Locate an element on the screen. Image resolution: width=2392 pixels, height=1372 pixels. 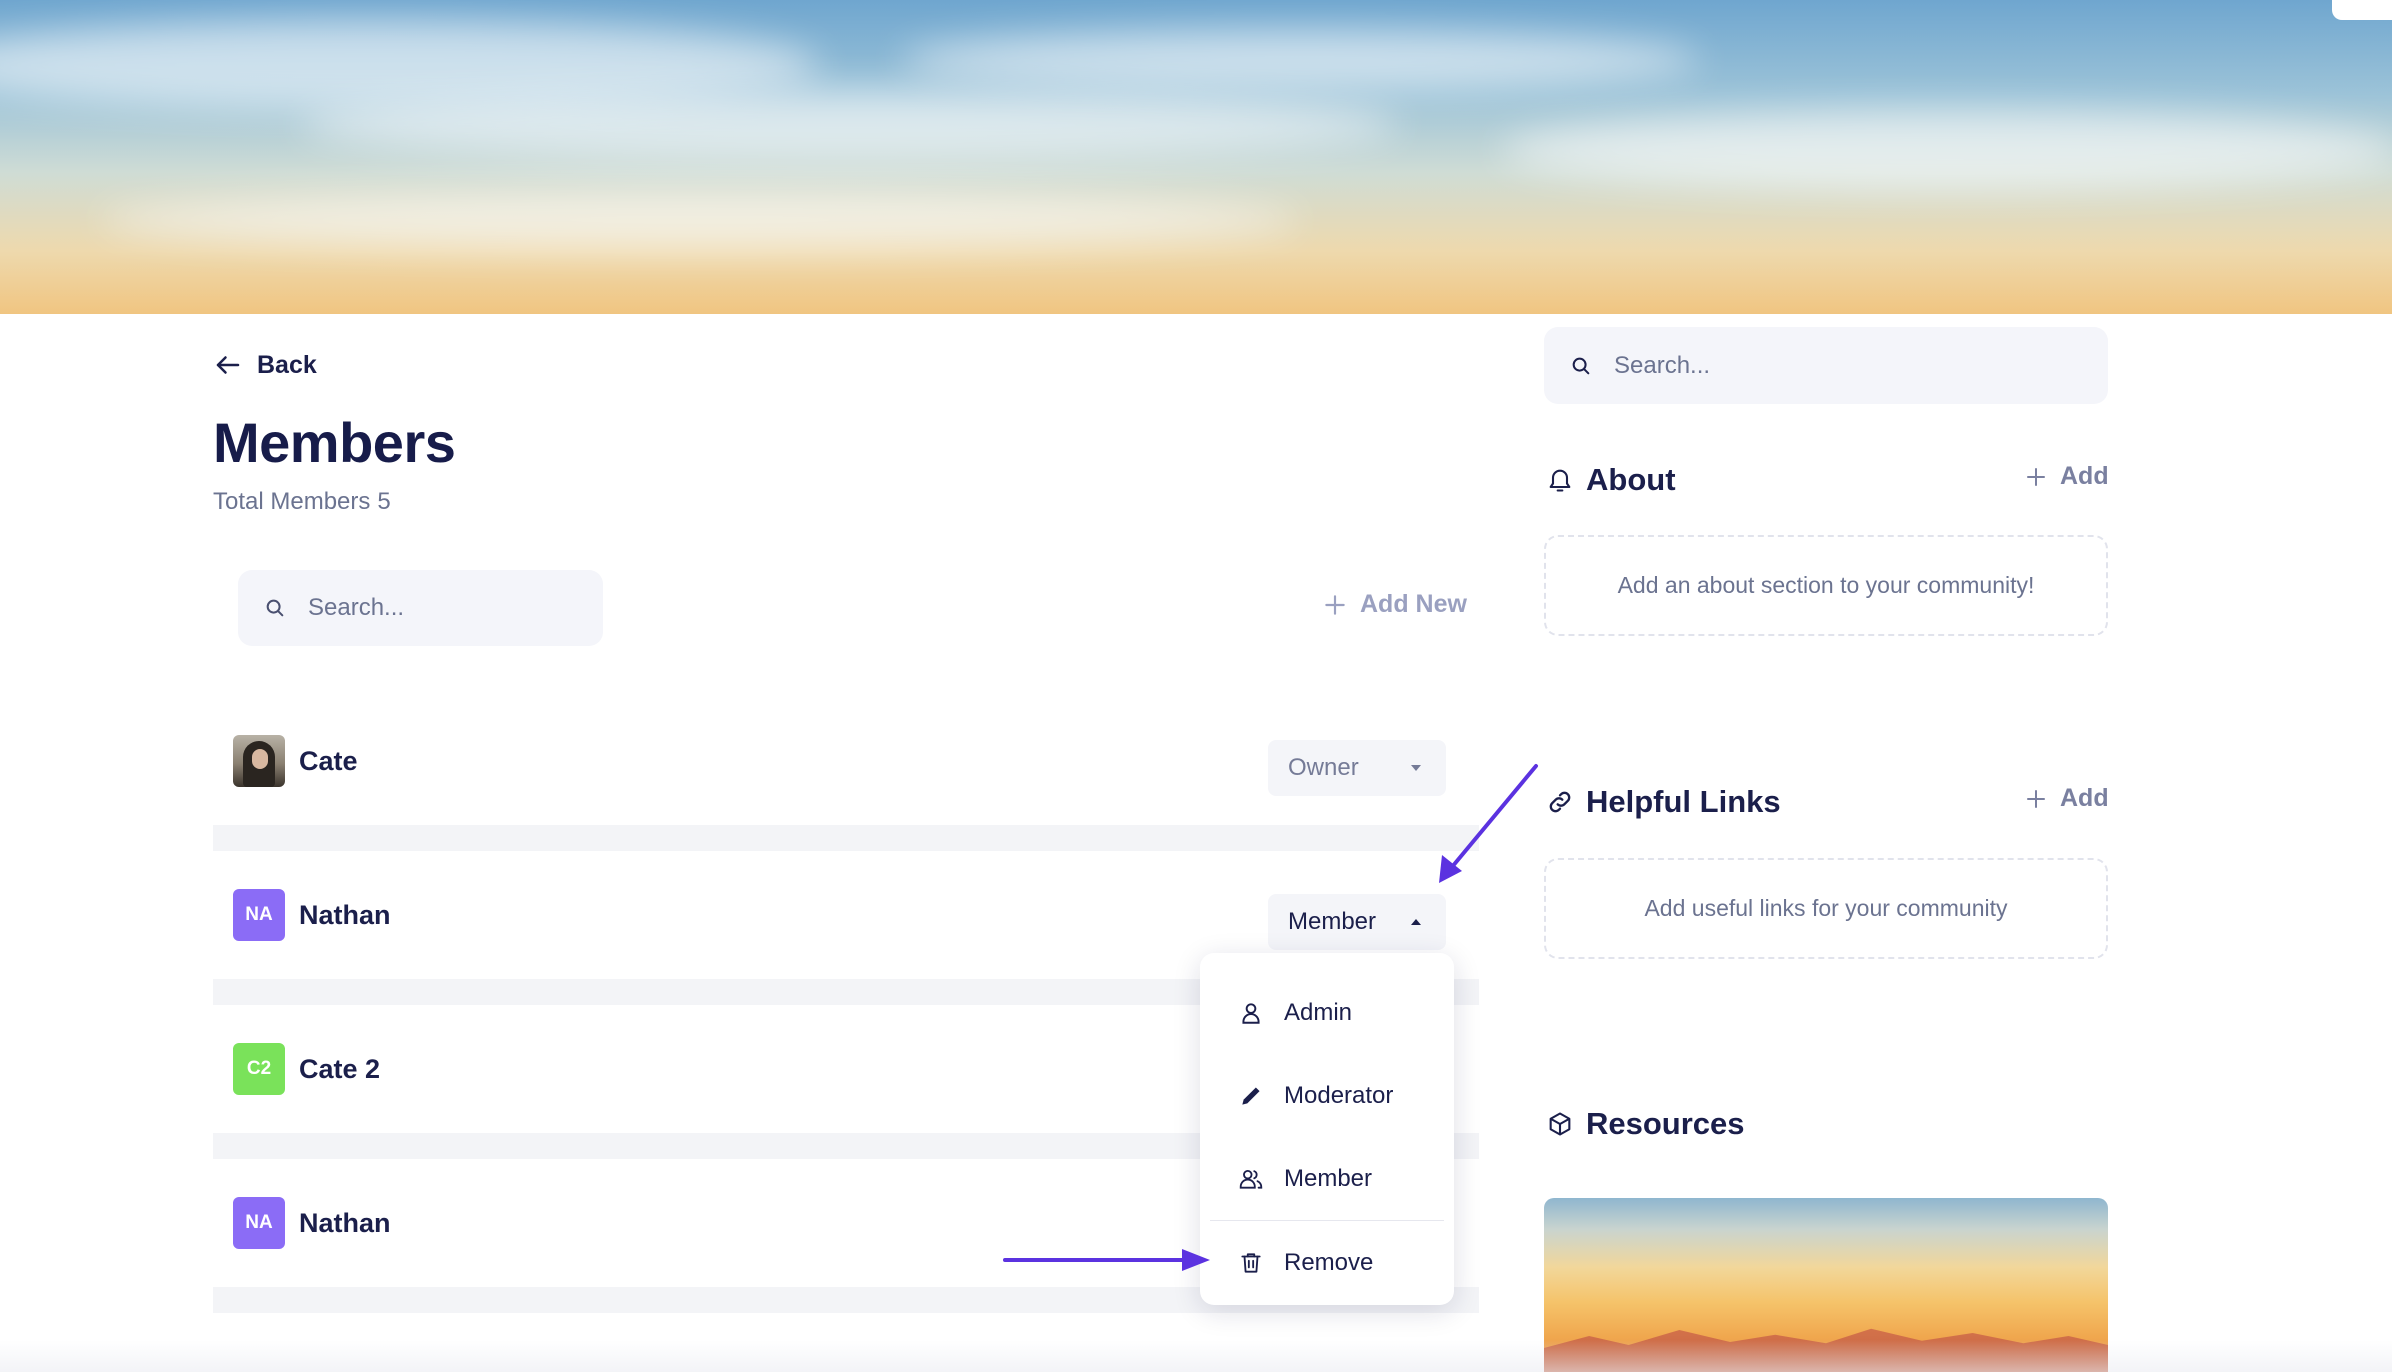
about-title: About is located at coordinates (1631, 479).